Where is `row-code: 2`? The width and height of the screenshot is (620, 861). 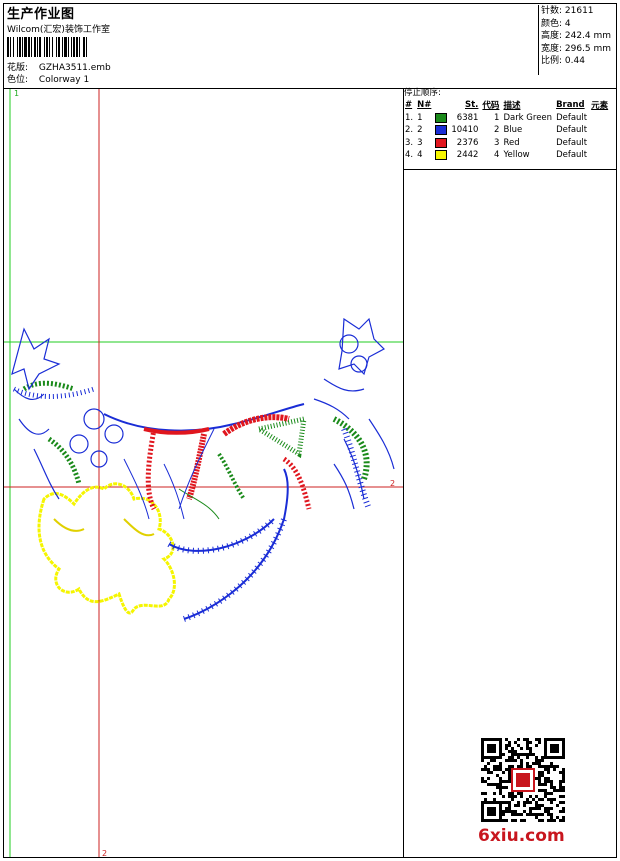
row-code: 2 is located at coordinates (497, 130).